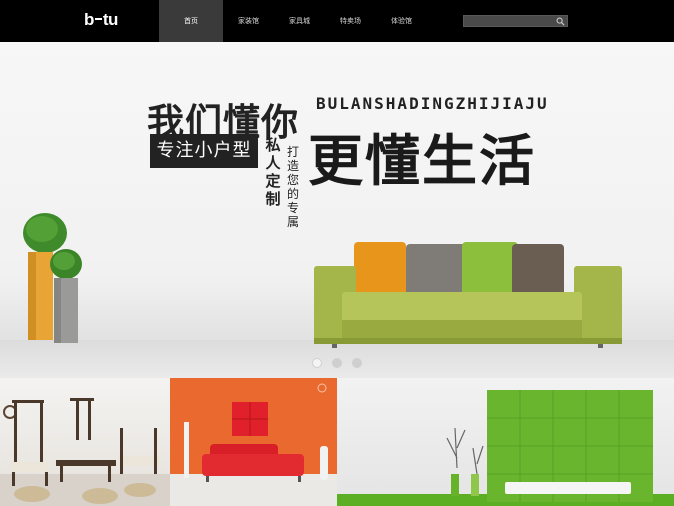 This screenshot has height=506, width=674. Describe the element at coordinates (248, 21) in the screenshot. I see `nav-item-home-decor: 家装馆` at that location.